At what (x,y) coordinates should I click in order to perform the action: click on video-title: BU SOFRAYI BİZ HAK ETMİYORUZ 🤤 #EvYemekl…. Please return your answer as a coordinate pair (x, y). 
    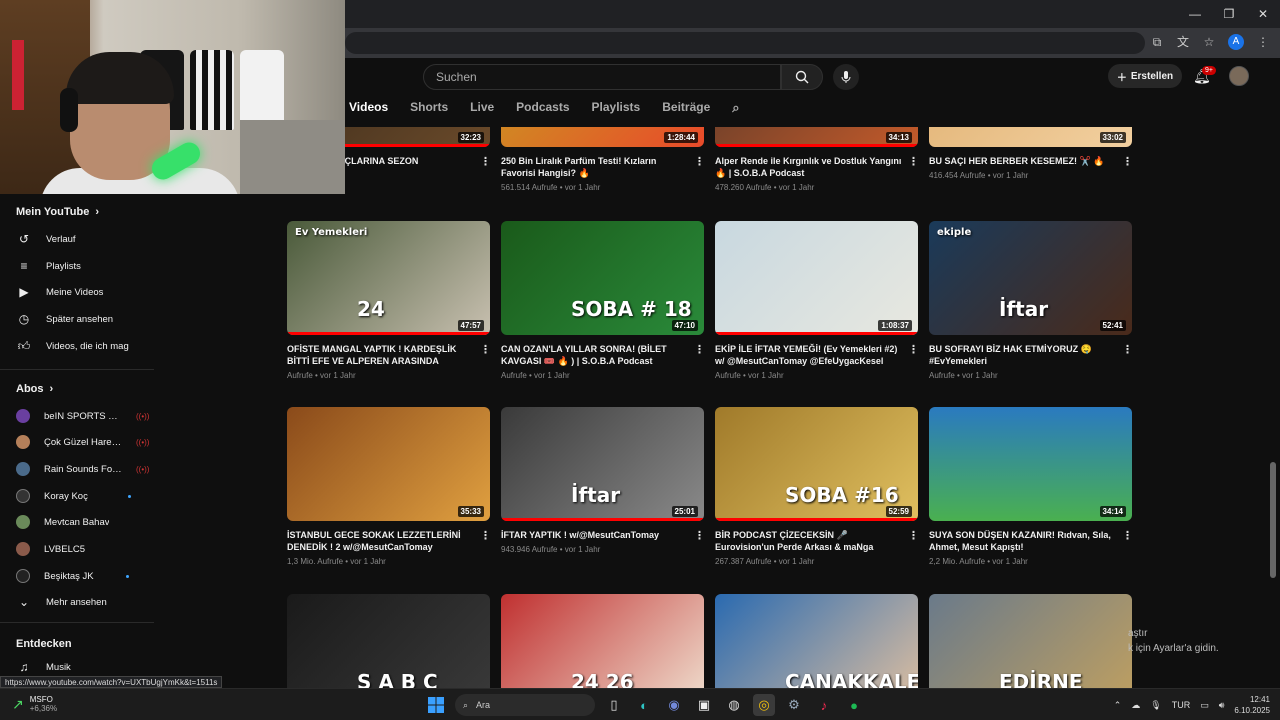
    Looking at the image, I should click on (1024, 355).